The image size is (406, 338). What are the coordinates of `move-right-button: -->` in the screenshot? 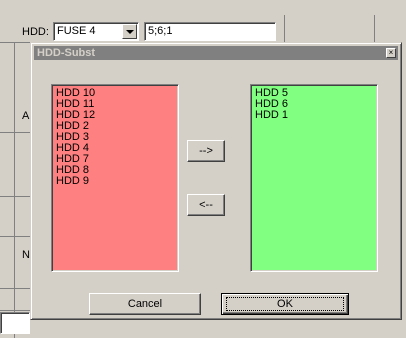 It's located at (206, 151).